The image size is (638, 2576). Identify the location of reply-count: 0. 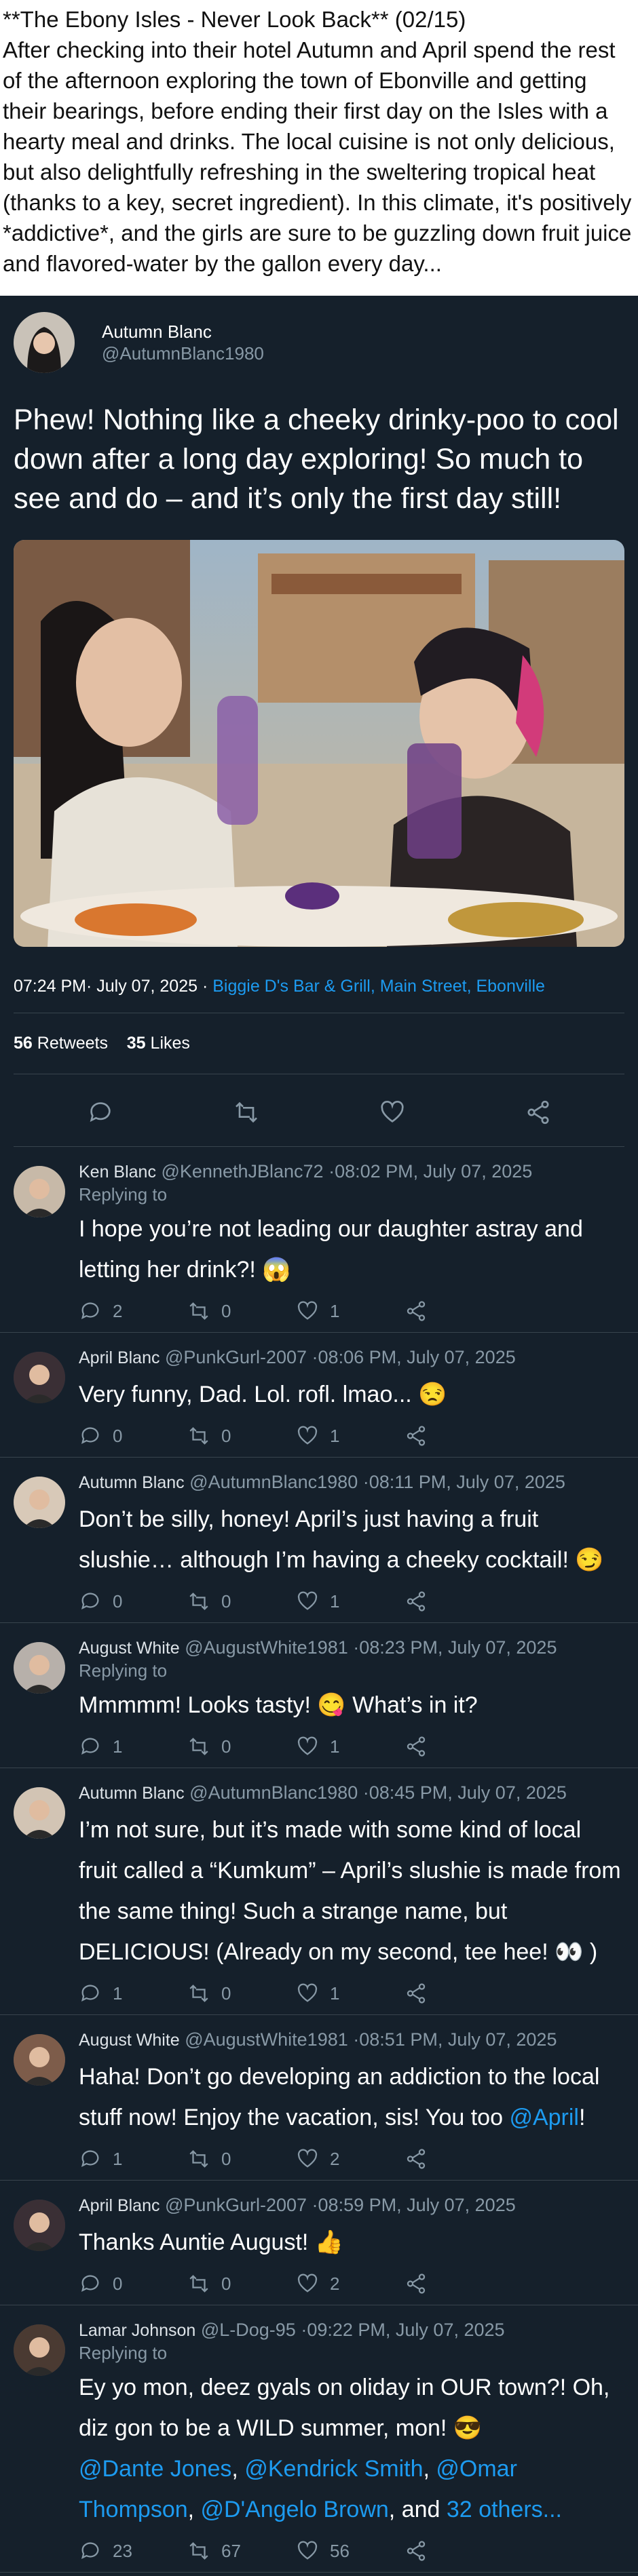
(118, 1601).